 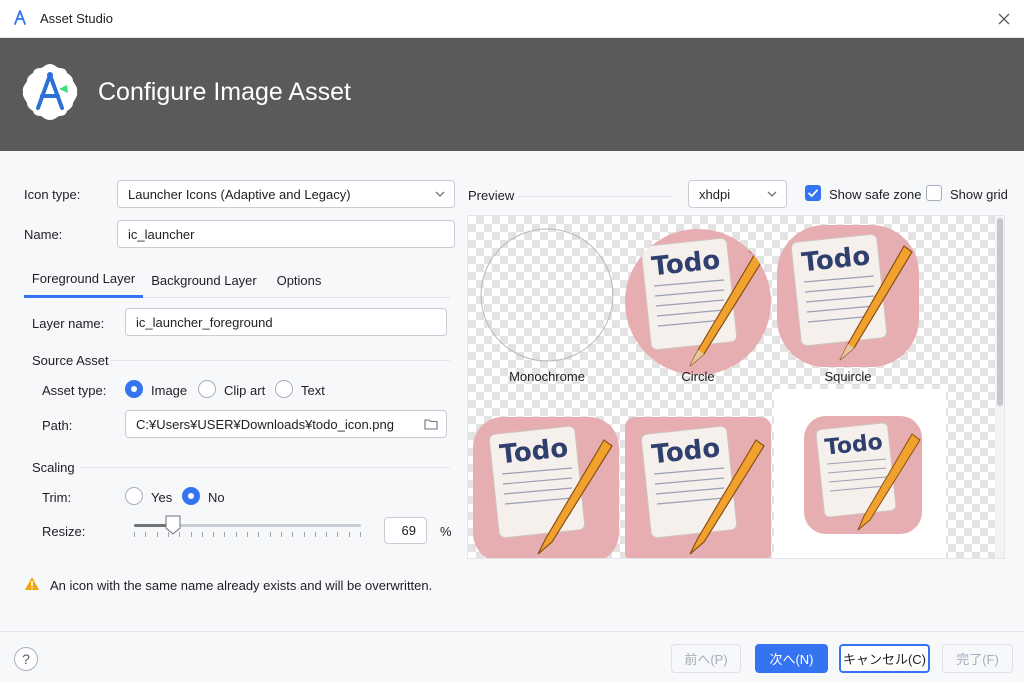 What do you see at coordinates (512, 19) in the screenshot?
I see `title-bar: Asset Studio` at bounding box center [512, 19].